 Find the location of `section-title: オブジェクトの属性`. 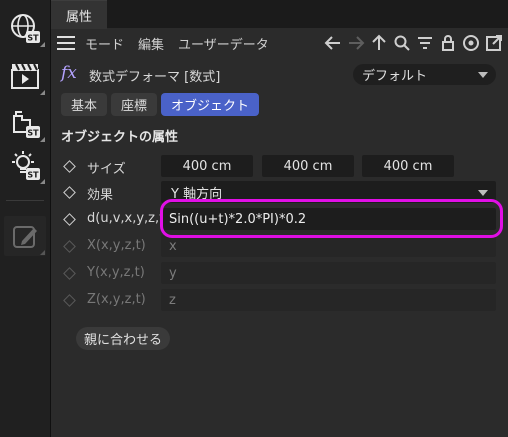

section-title: オブジェクトの属性 is located at coordinates (120, 137).